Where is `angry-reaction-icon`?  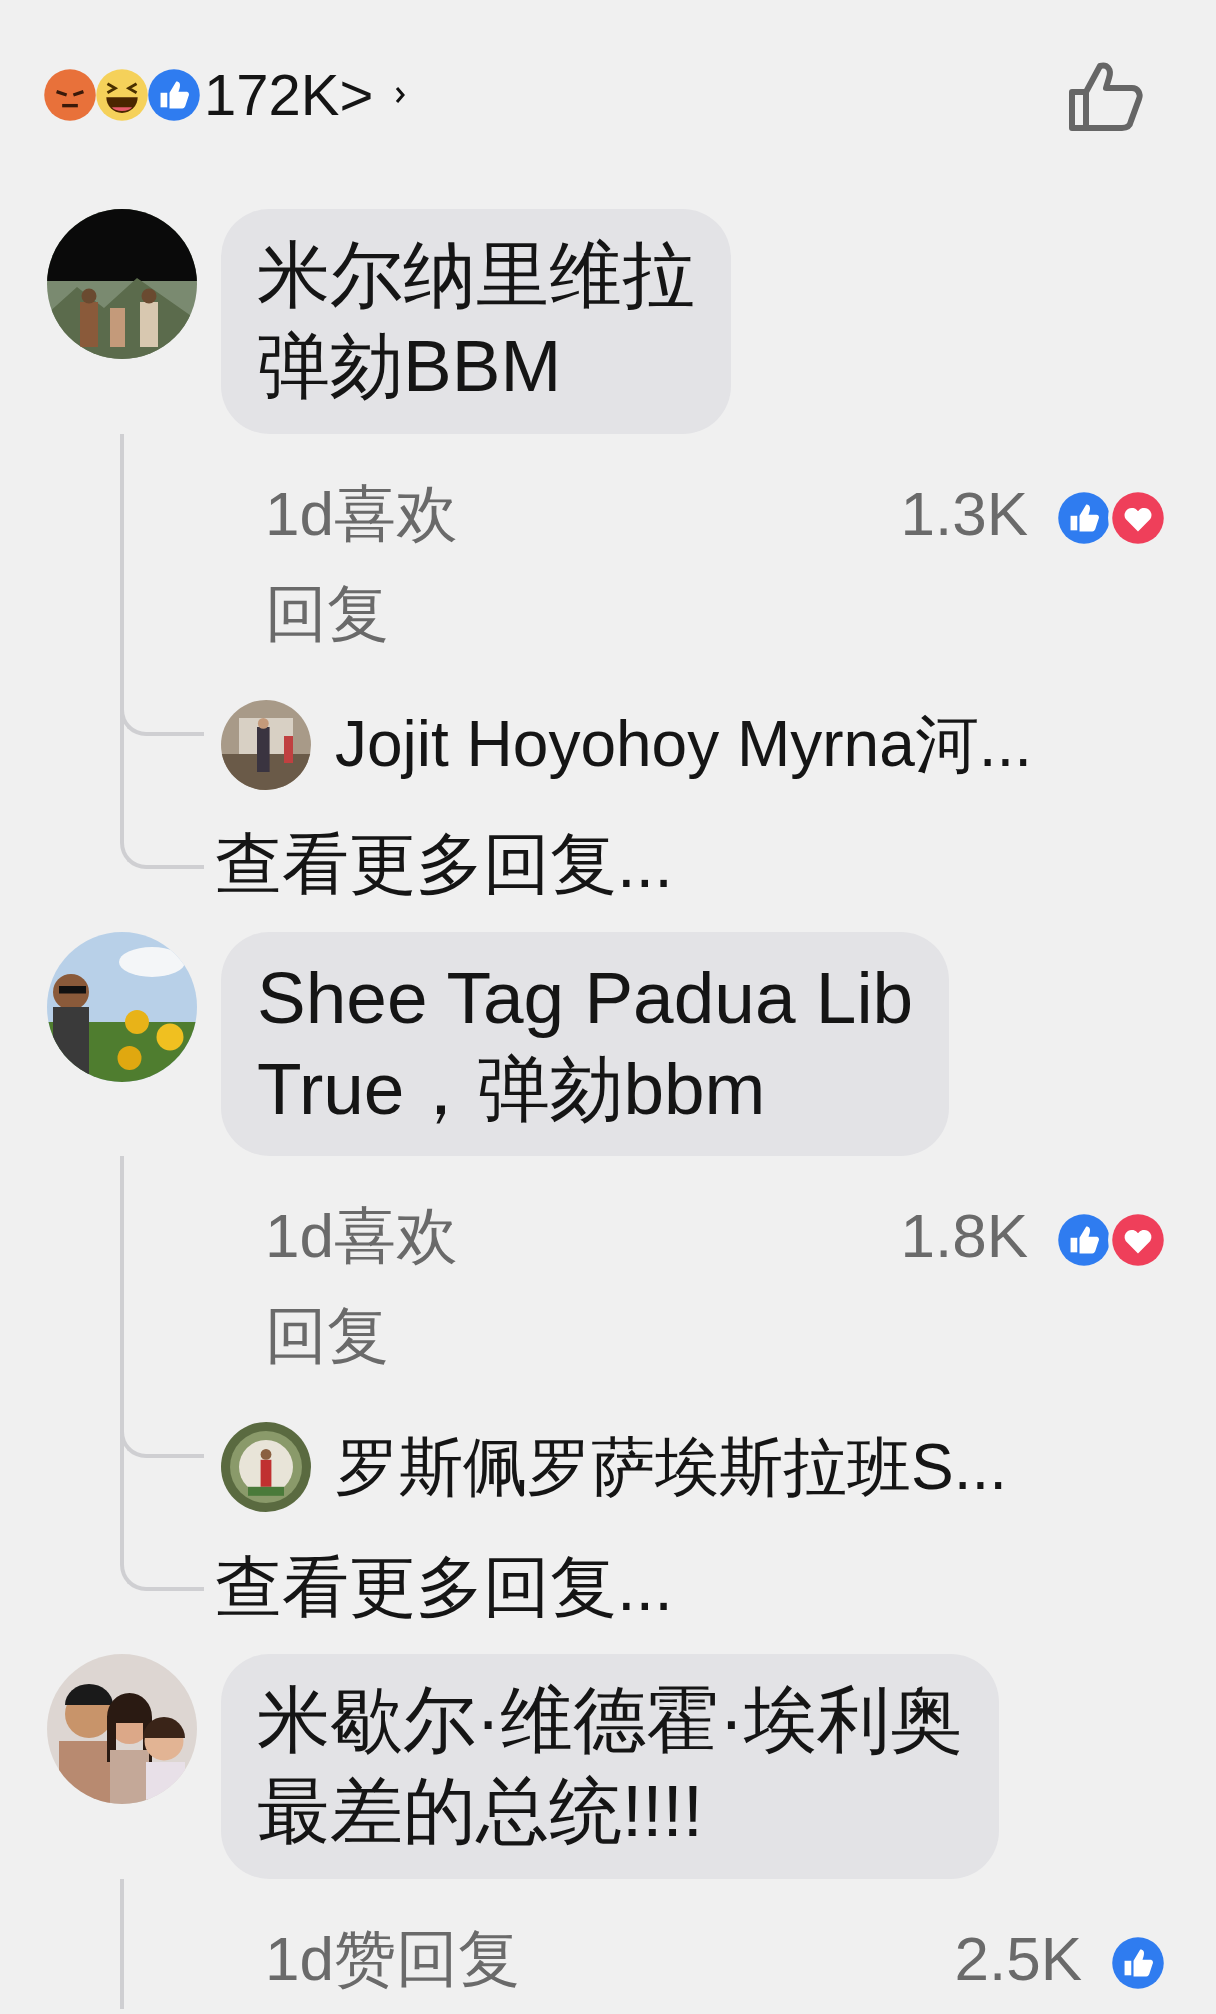
angry-reaction-icon is located at coordinates (70, 95).